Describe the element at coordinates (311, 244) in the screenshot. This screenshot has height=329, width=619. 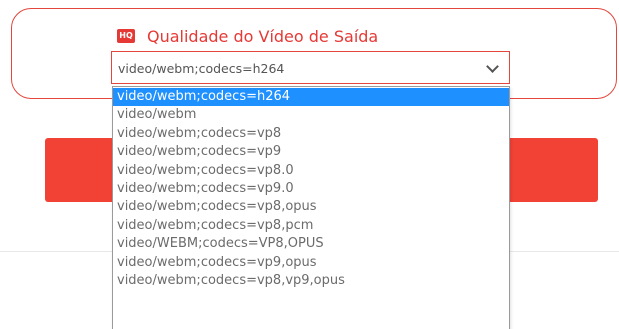
I see `select-option: video/WEBM;codecs=VP8,OPUS` at that location.